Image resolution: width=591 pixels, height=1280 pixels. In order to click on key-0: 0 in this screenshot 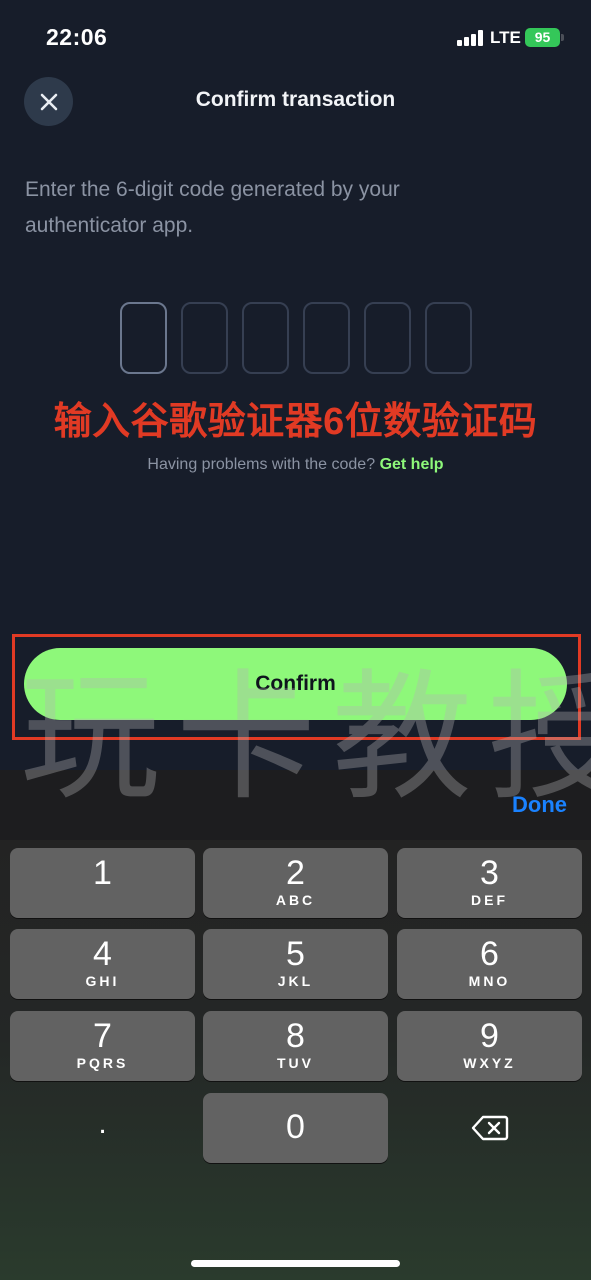, I will do `click(295, 1128)`.